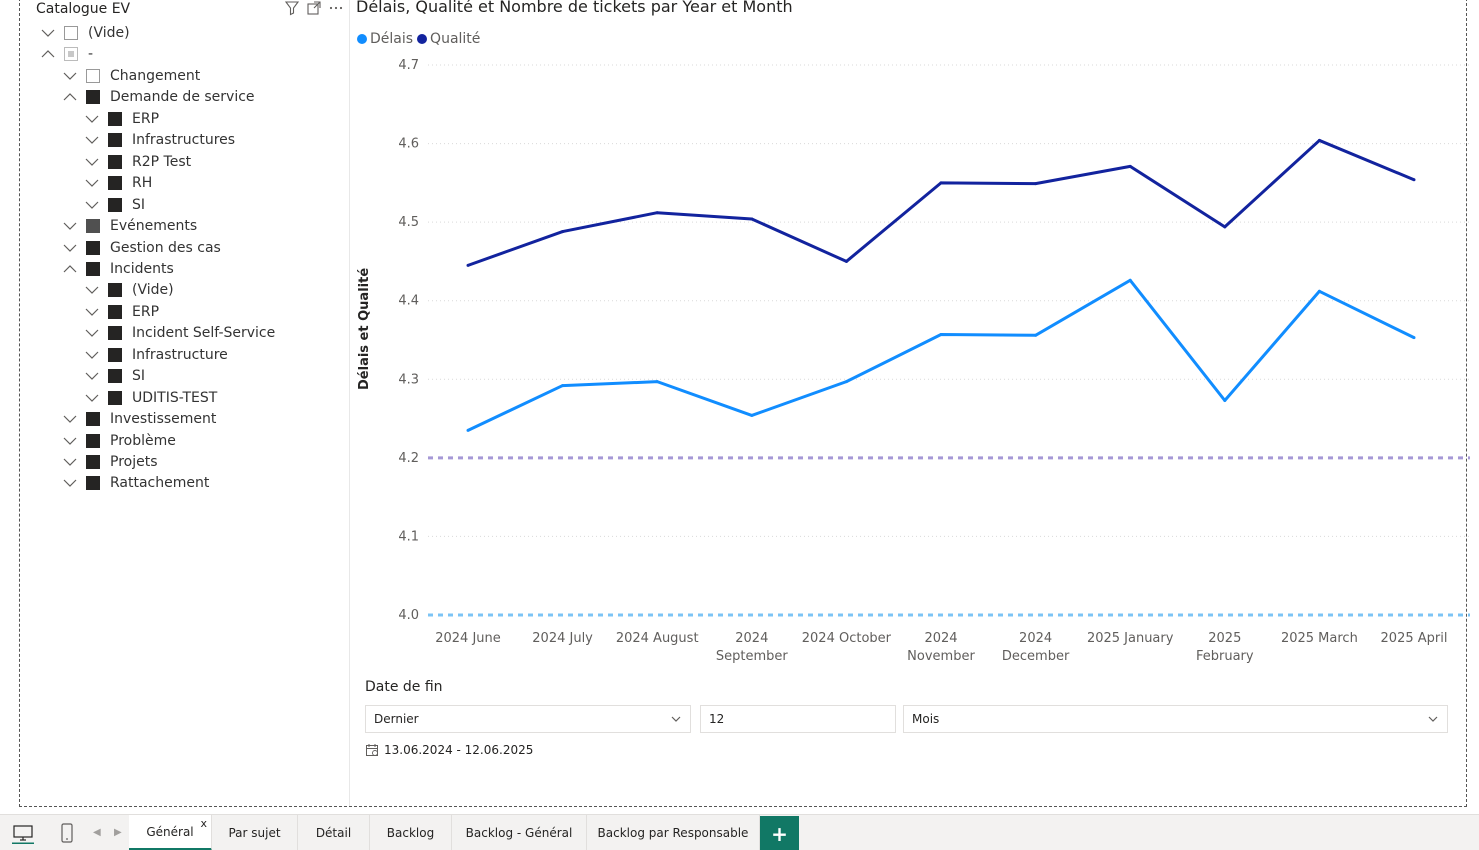  Describe the element at coordinates (528, 719) in the screenshot. I see `date-mode-dropdown: Dernier` at that location.